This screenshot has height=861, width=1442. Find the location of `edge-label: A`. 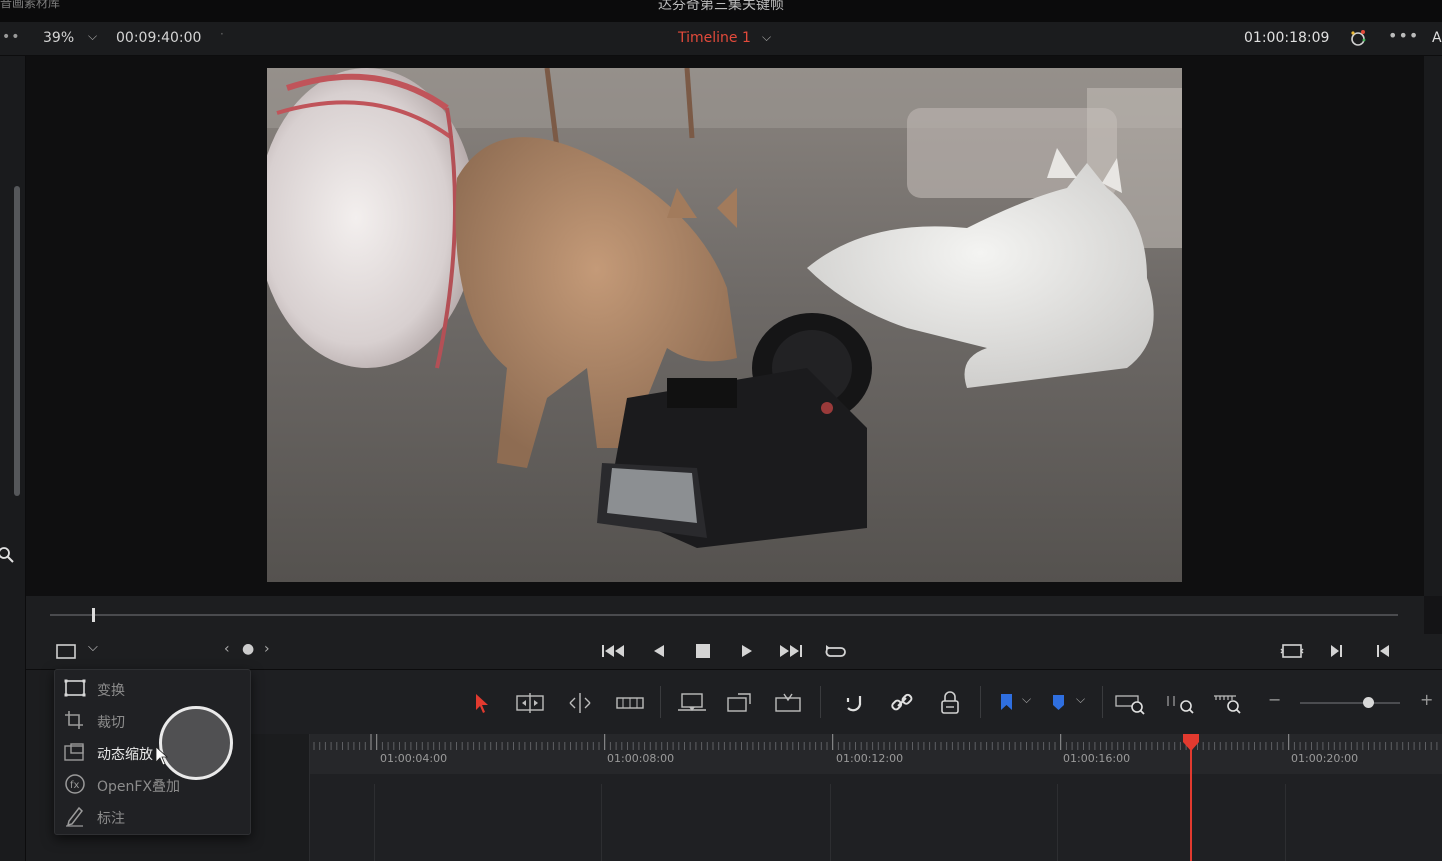

edge-label: A is located at coordinates (1437, 38).